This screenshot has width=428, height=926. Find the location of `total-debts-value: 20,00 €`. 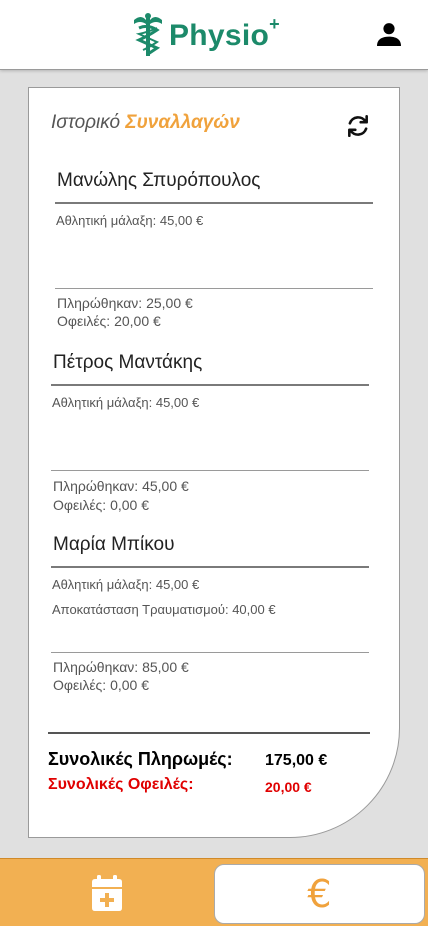

total-debts-value: 20,00 € is located at coordinates (288, 787).